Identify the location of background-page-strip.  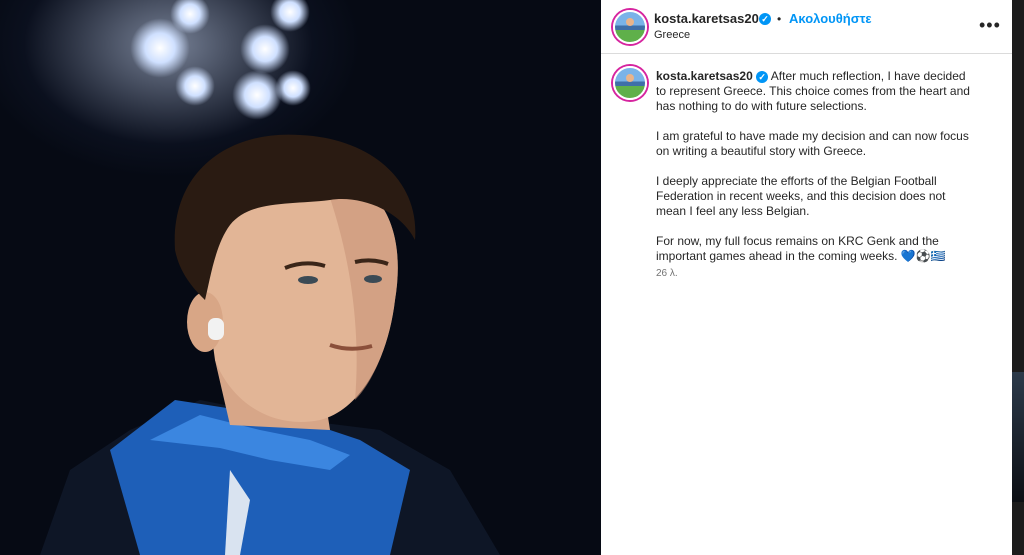
(1018, 277).